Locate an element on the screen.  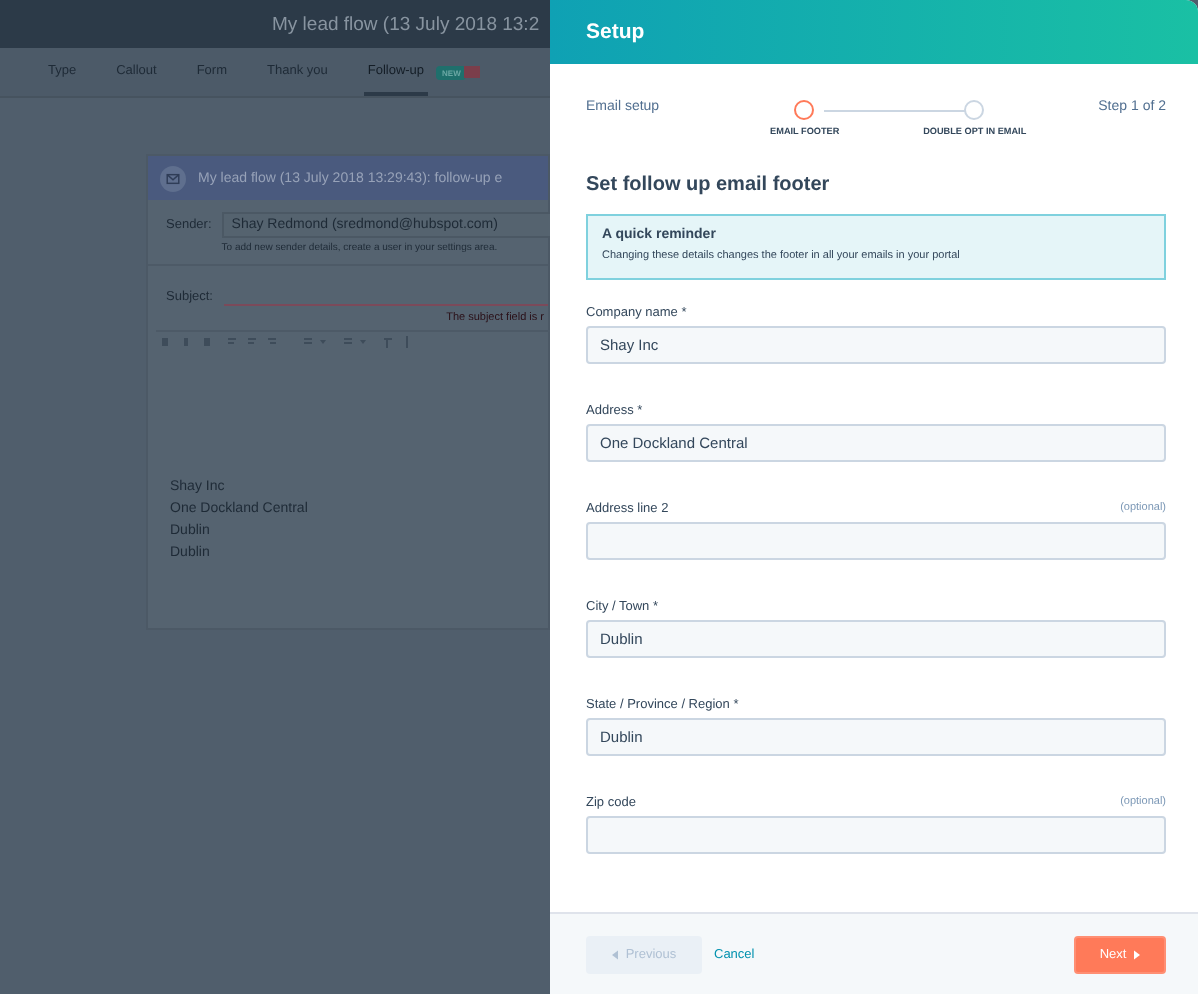
envelope-icon is located at coordinates (173, 178).